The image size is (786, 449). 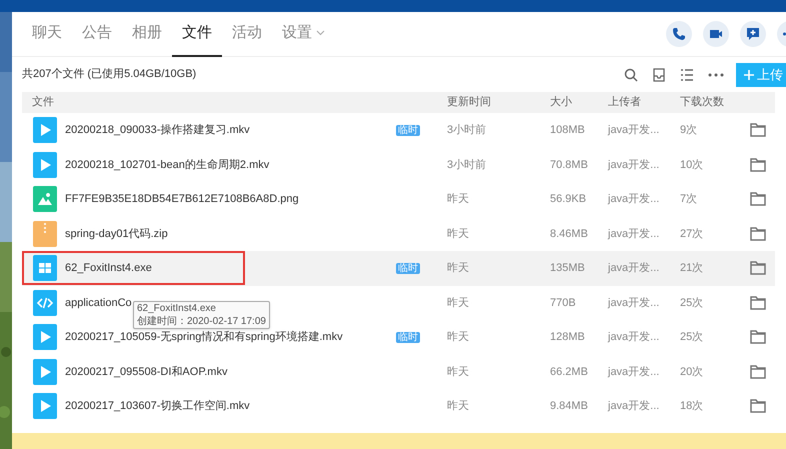 What do you see at coordinates (692, 234) in the screenshot?
I see `download-count: 27次` at bounding box center [692, 234].